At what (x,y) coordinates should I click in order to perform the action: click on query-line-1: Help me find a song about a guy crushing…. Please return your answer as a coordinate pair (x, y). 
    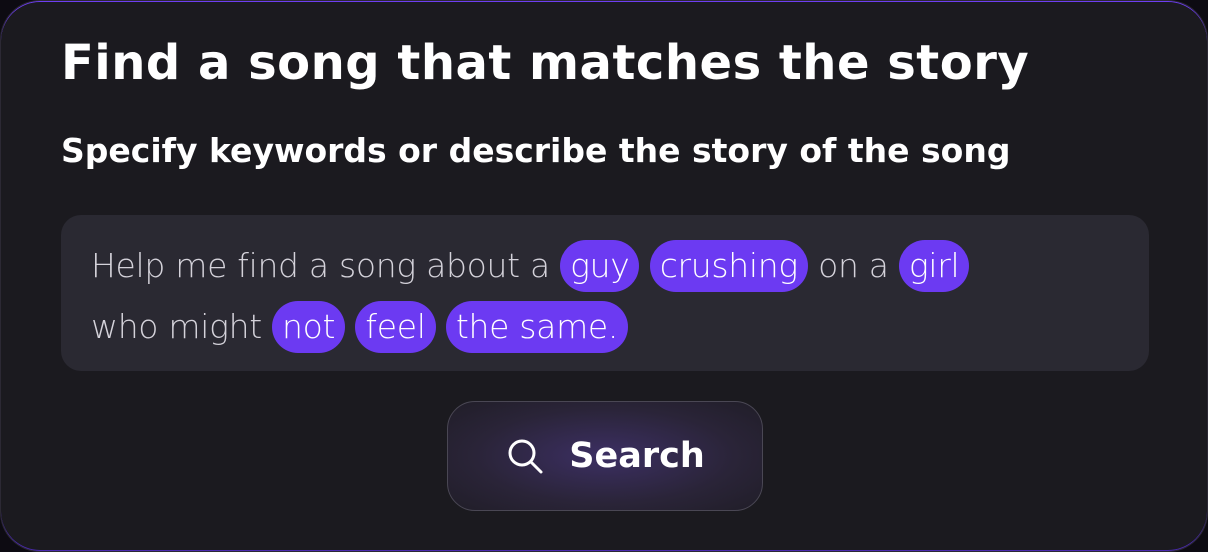
    Looking at the image, I should click on (608, 263).